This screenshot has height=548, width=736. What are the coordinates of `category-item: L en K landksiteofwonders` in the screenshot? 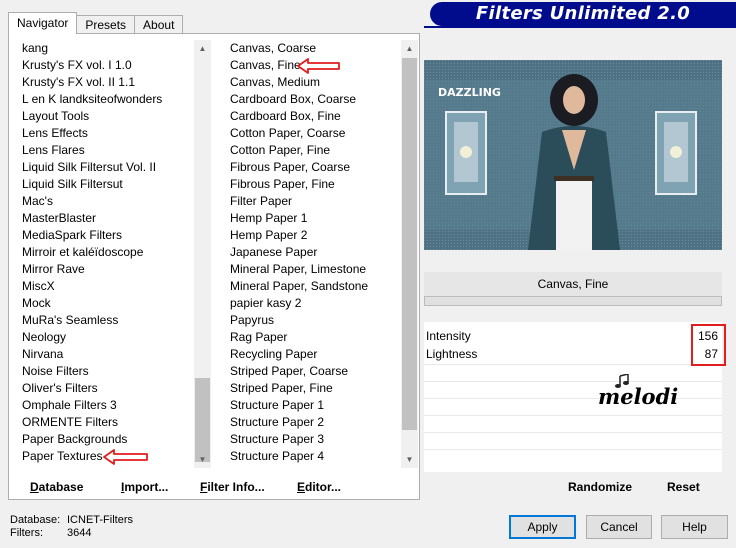 It's located at (106, 99).